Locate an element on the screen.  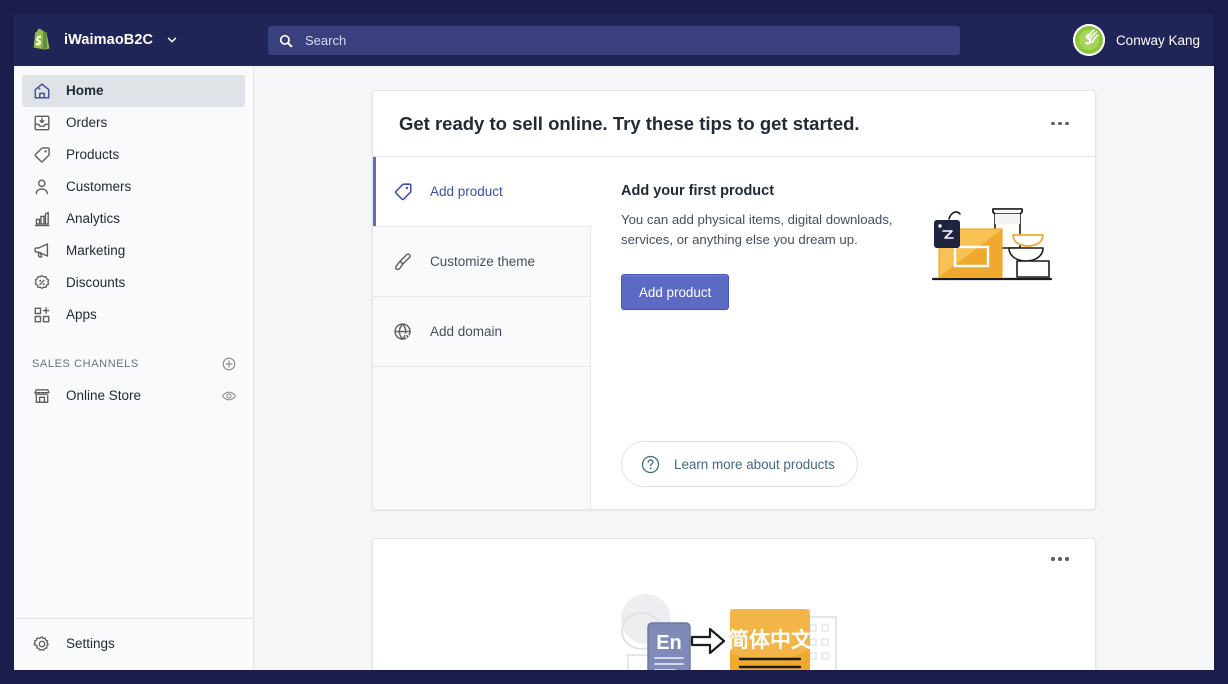
sidebar-item-settings: Settings is located at coordinates (133, 644).